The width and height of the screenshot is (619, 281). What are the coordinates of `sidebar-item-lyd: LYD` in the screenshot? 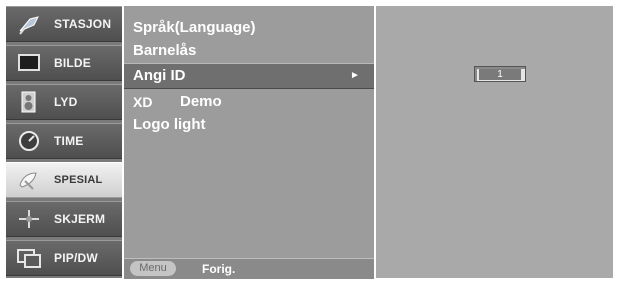 It's located at (64, 102).